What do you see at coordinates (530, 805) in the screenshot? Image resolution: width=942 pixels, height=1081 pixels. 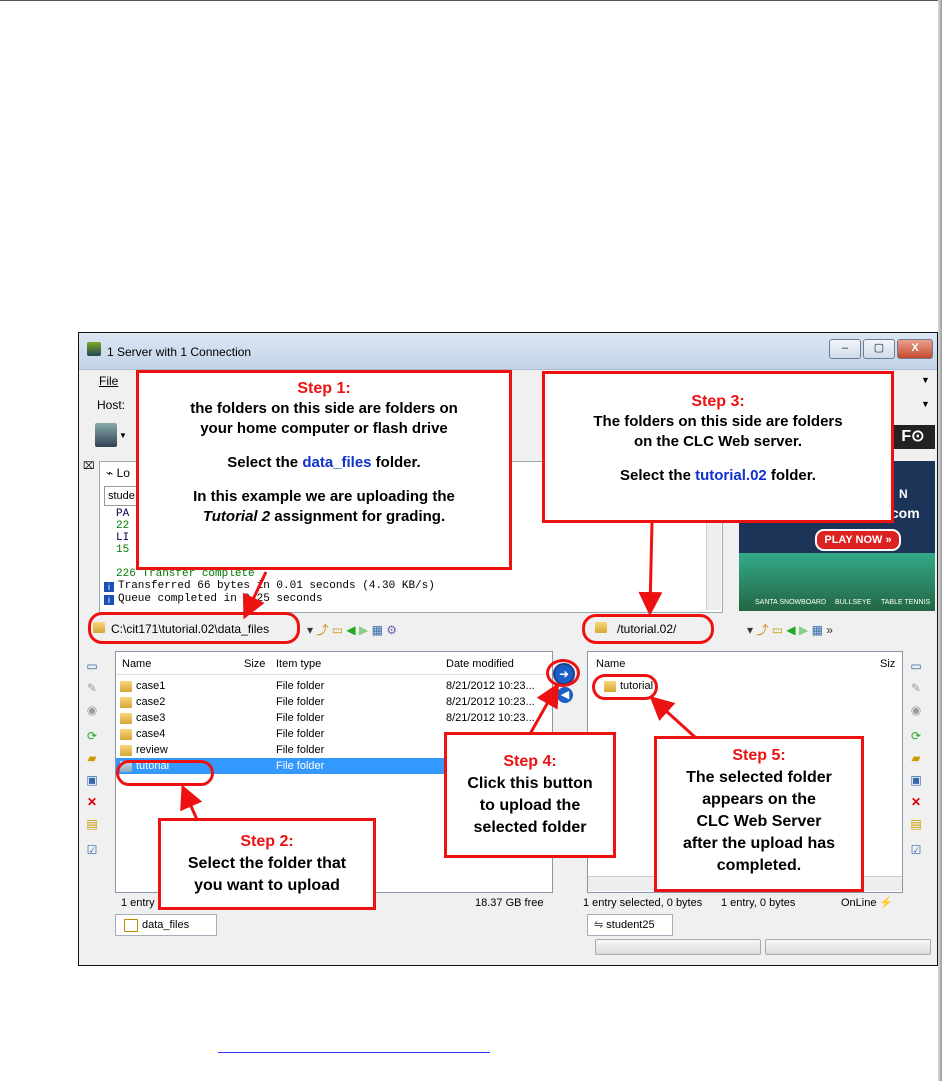 I see `step4-line2: to upload the` at bounding box center [530, 805].